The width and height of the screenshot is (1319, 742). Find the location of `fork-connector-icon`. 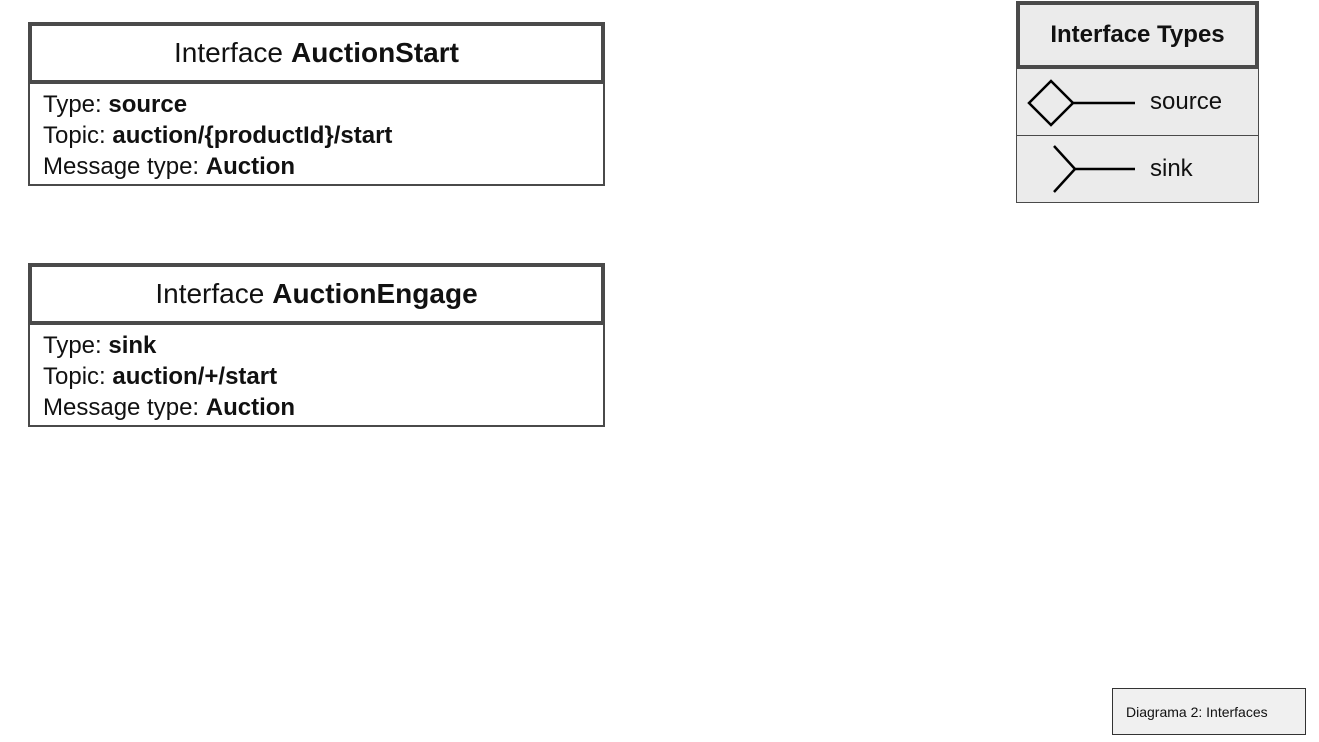

fork-connector-icon is located at coordinates (1094, 169).